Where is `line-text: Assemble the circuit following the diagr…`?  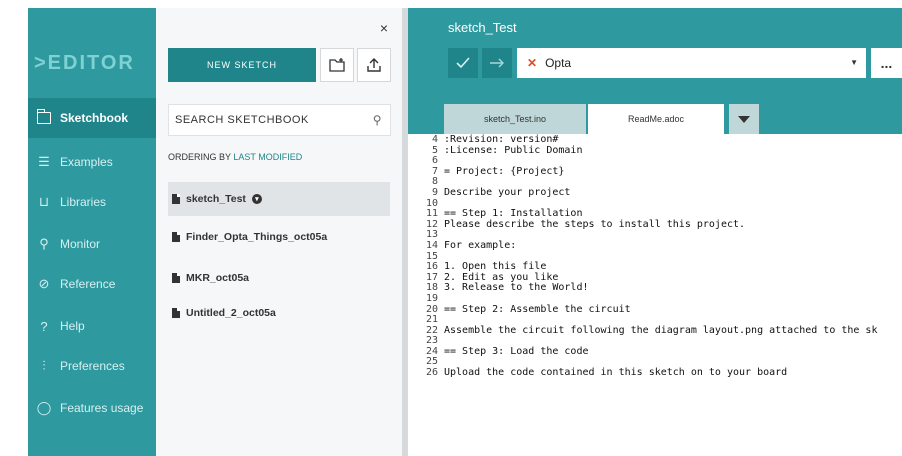
line-text: Assemble the circuit following the diagr… is located at coordinates (661, 330).